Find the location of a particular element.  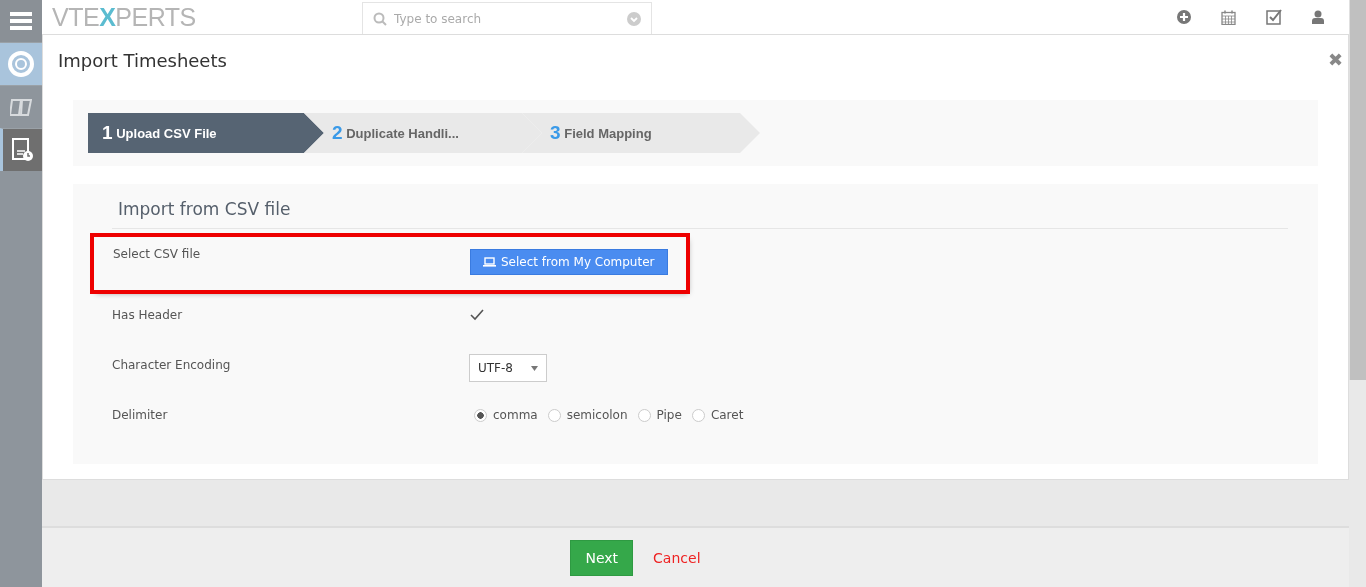

timesheet-icon is located at coordinates (22, 150).